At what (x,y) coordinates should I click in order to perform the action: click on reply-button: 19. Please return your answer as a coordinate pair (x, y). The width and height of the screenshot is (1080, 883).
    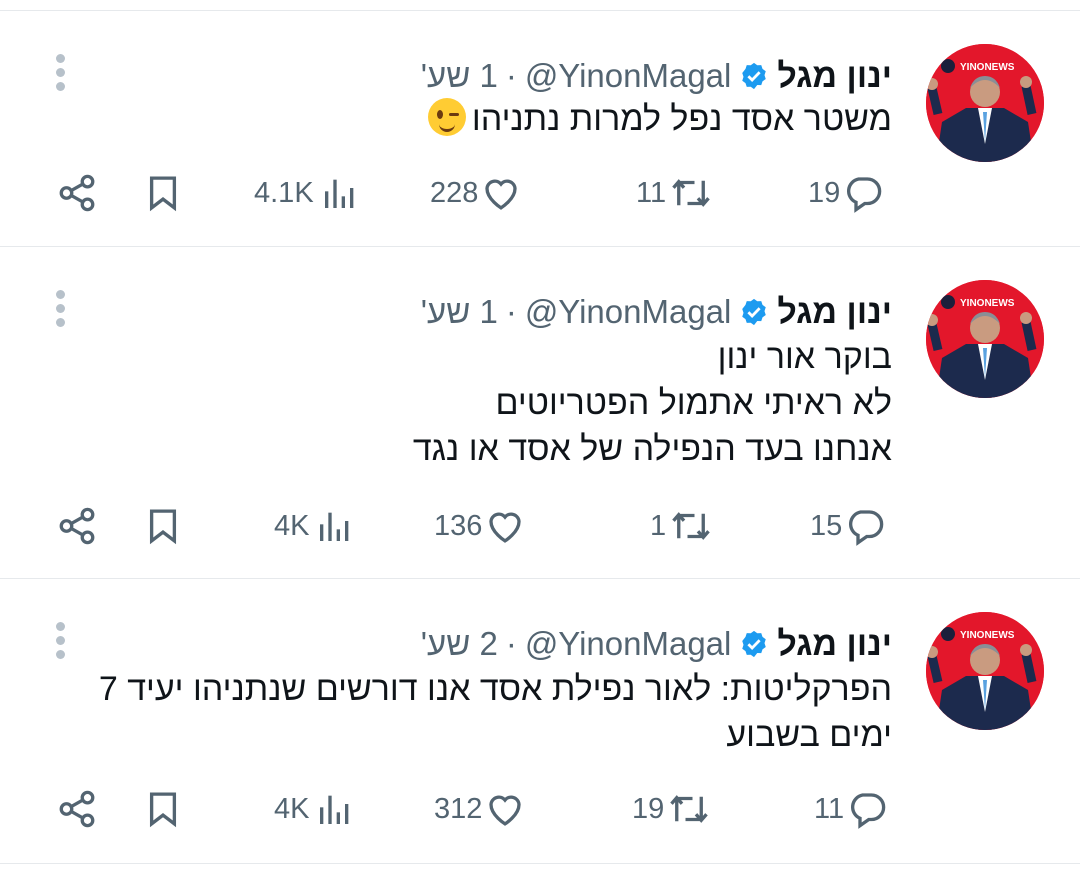
    Looking at the image, I should click on (846, 193).